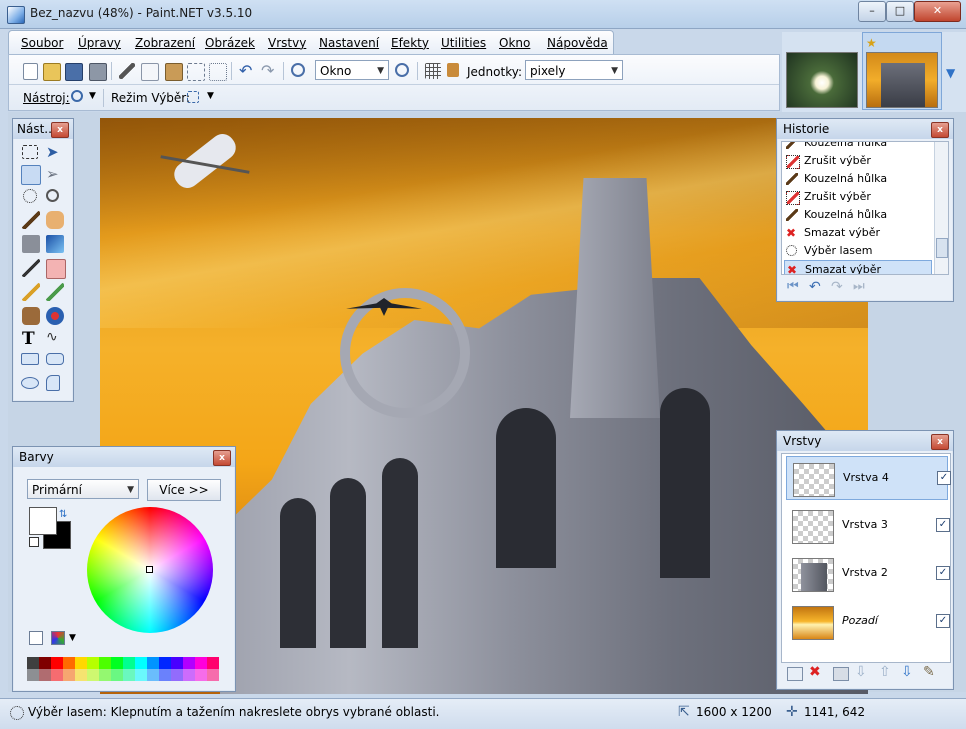  What do you see at coordinates (174, 72) in the screenshot?
I see `paste-icon` at bounding box center [174, 72].